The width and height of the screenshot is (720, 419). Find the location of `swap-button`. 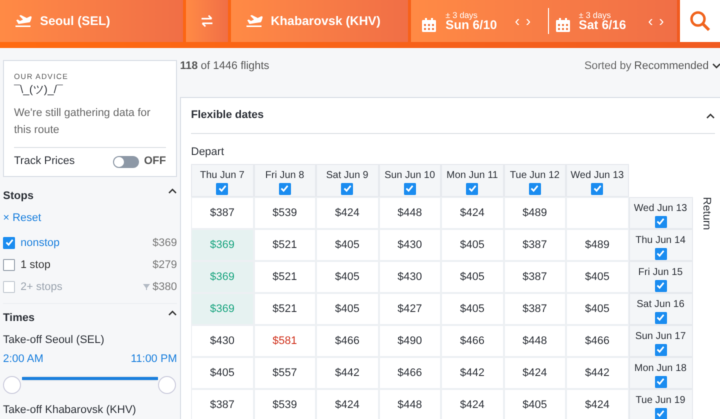

swap-button is located at coordinates (207, 21).